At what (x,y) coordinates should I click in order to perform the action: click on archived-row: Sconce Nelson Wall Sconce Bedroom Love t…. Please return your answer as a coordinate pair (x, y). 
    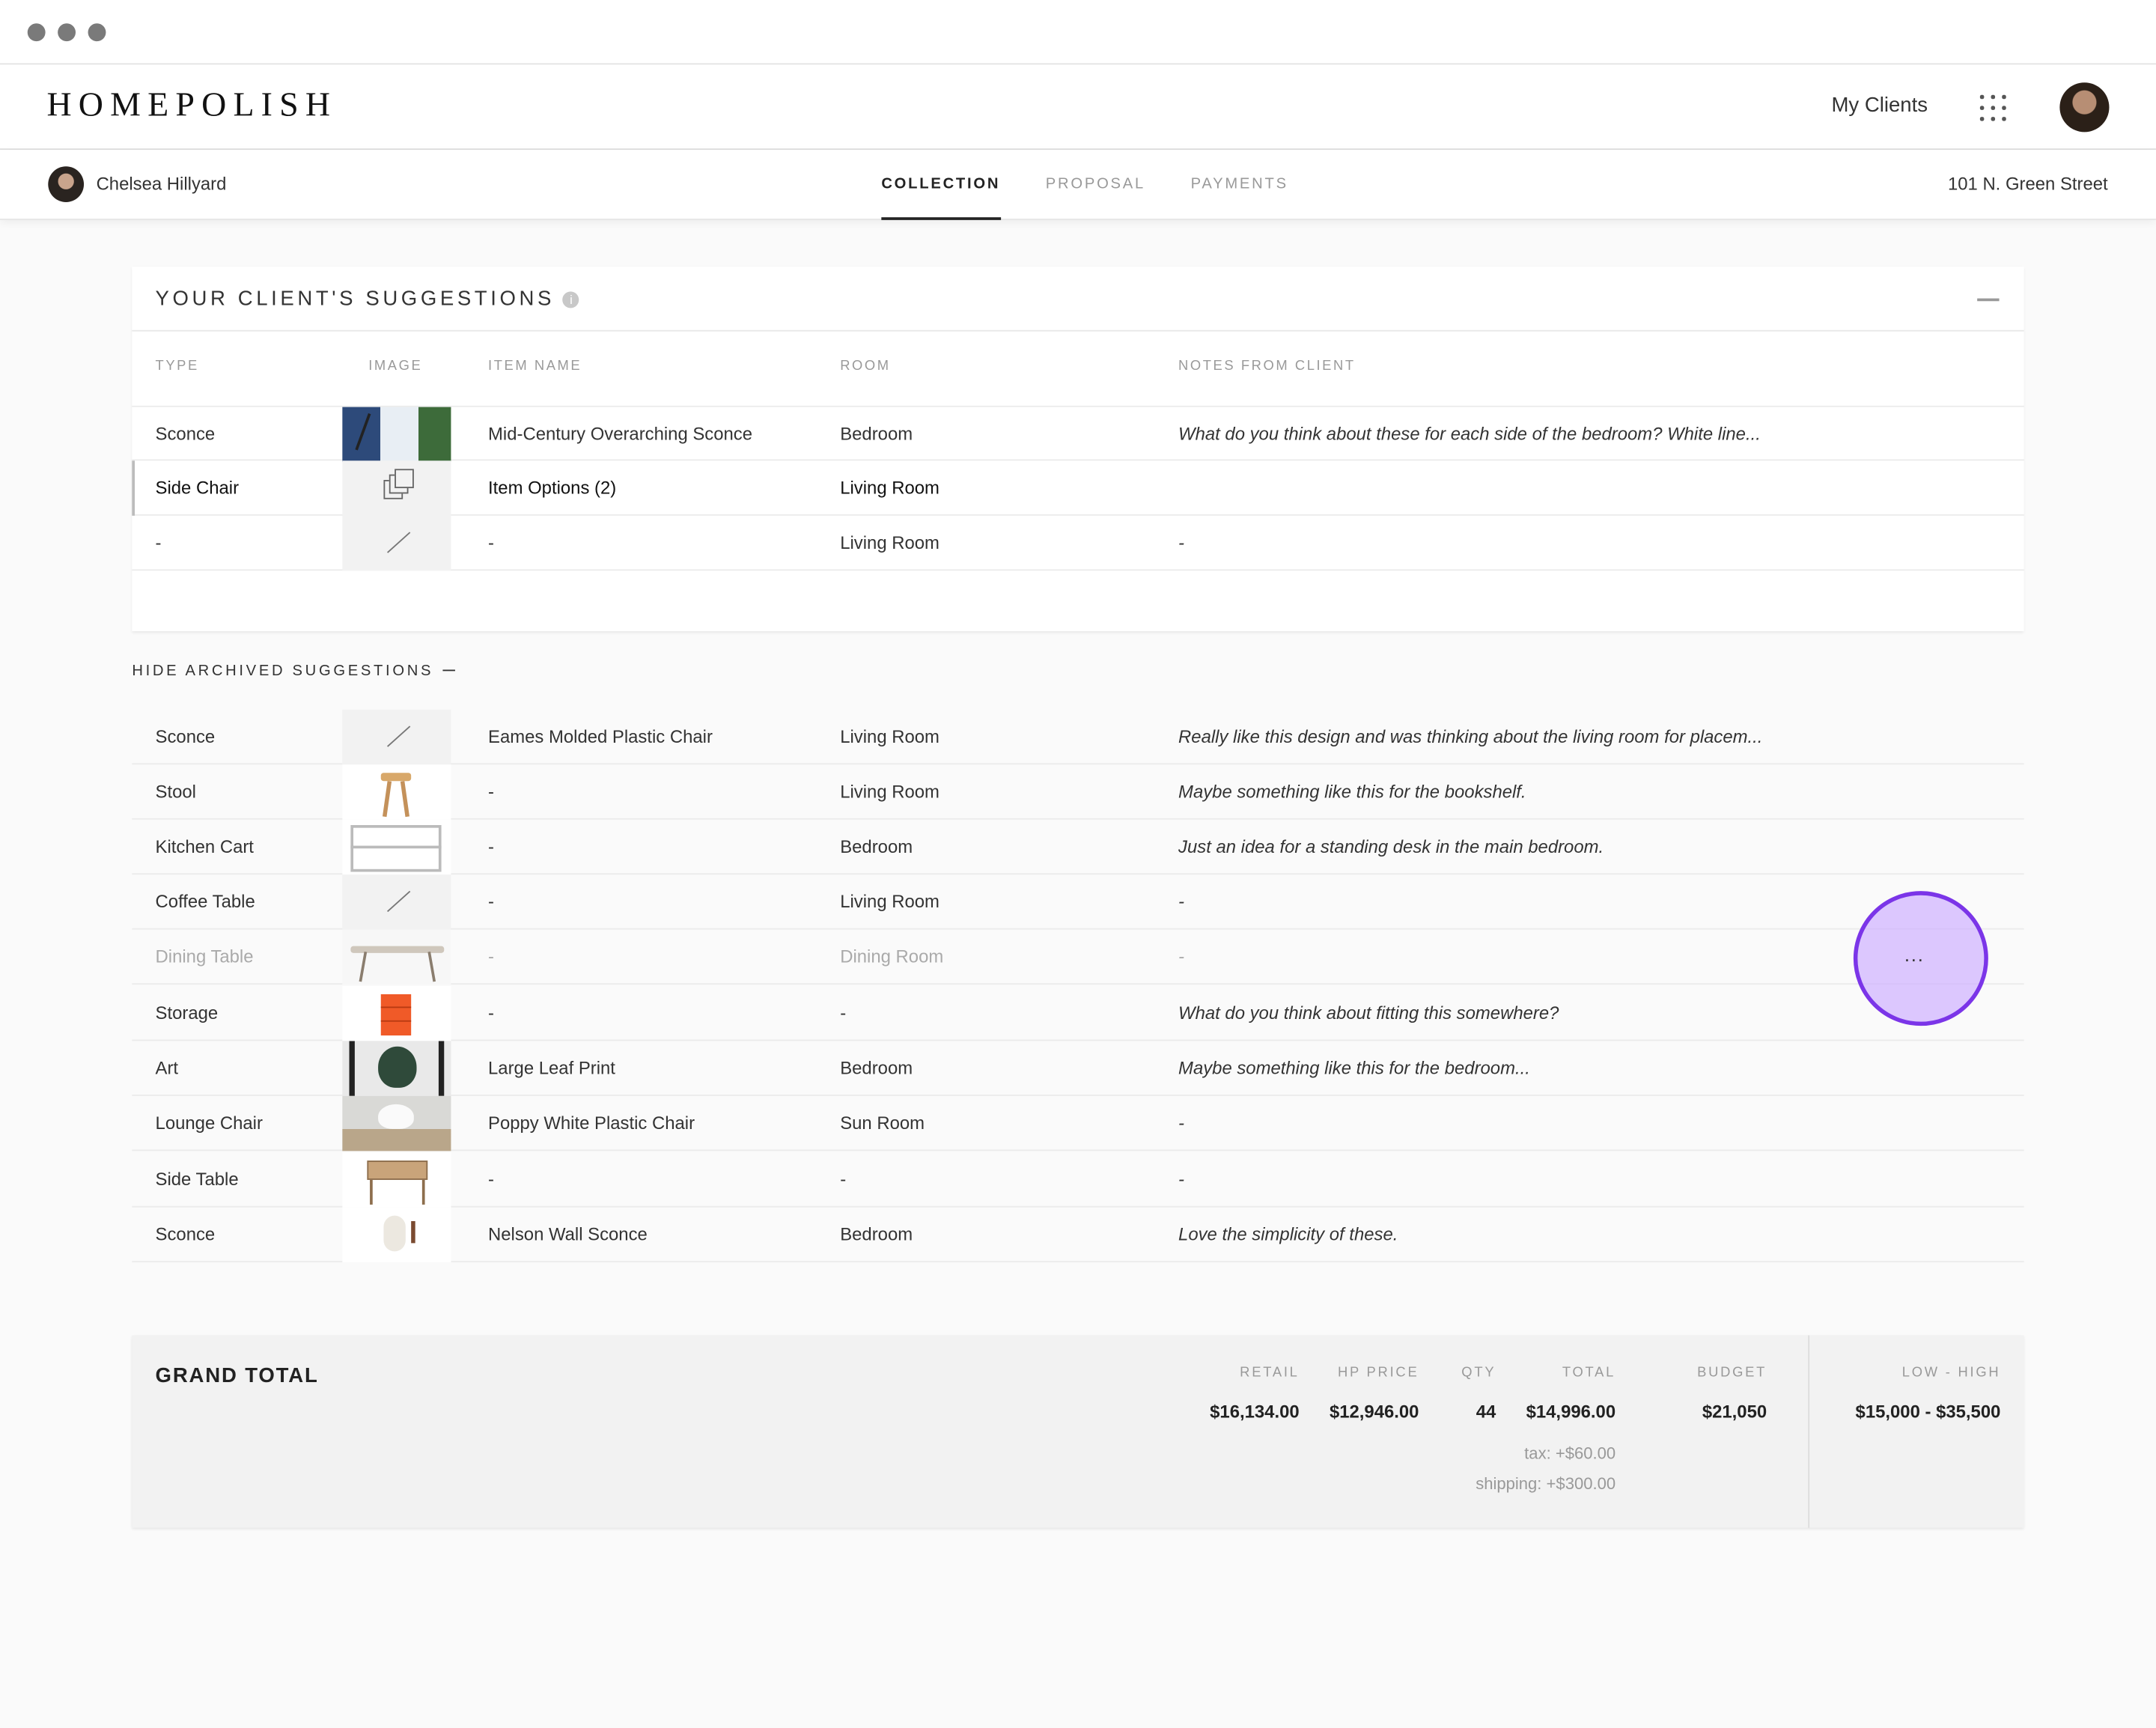
    Looking at the image, I should click on (1078, 1235).